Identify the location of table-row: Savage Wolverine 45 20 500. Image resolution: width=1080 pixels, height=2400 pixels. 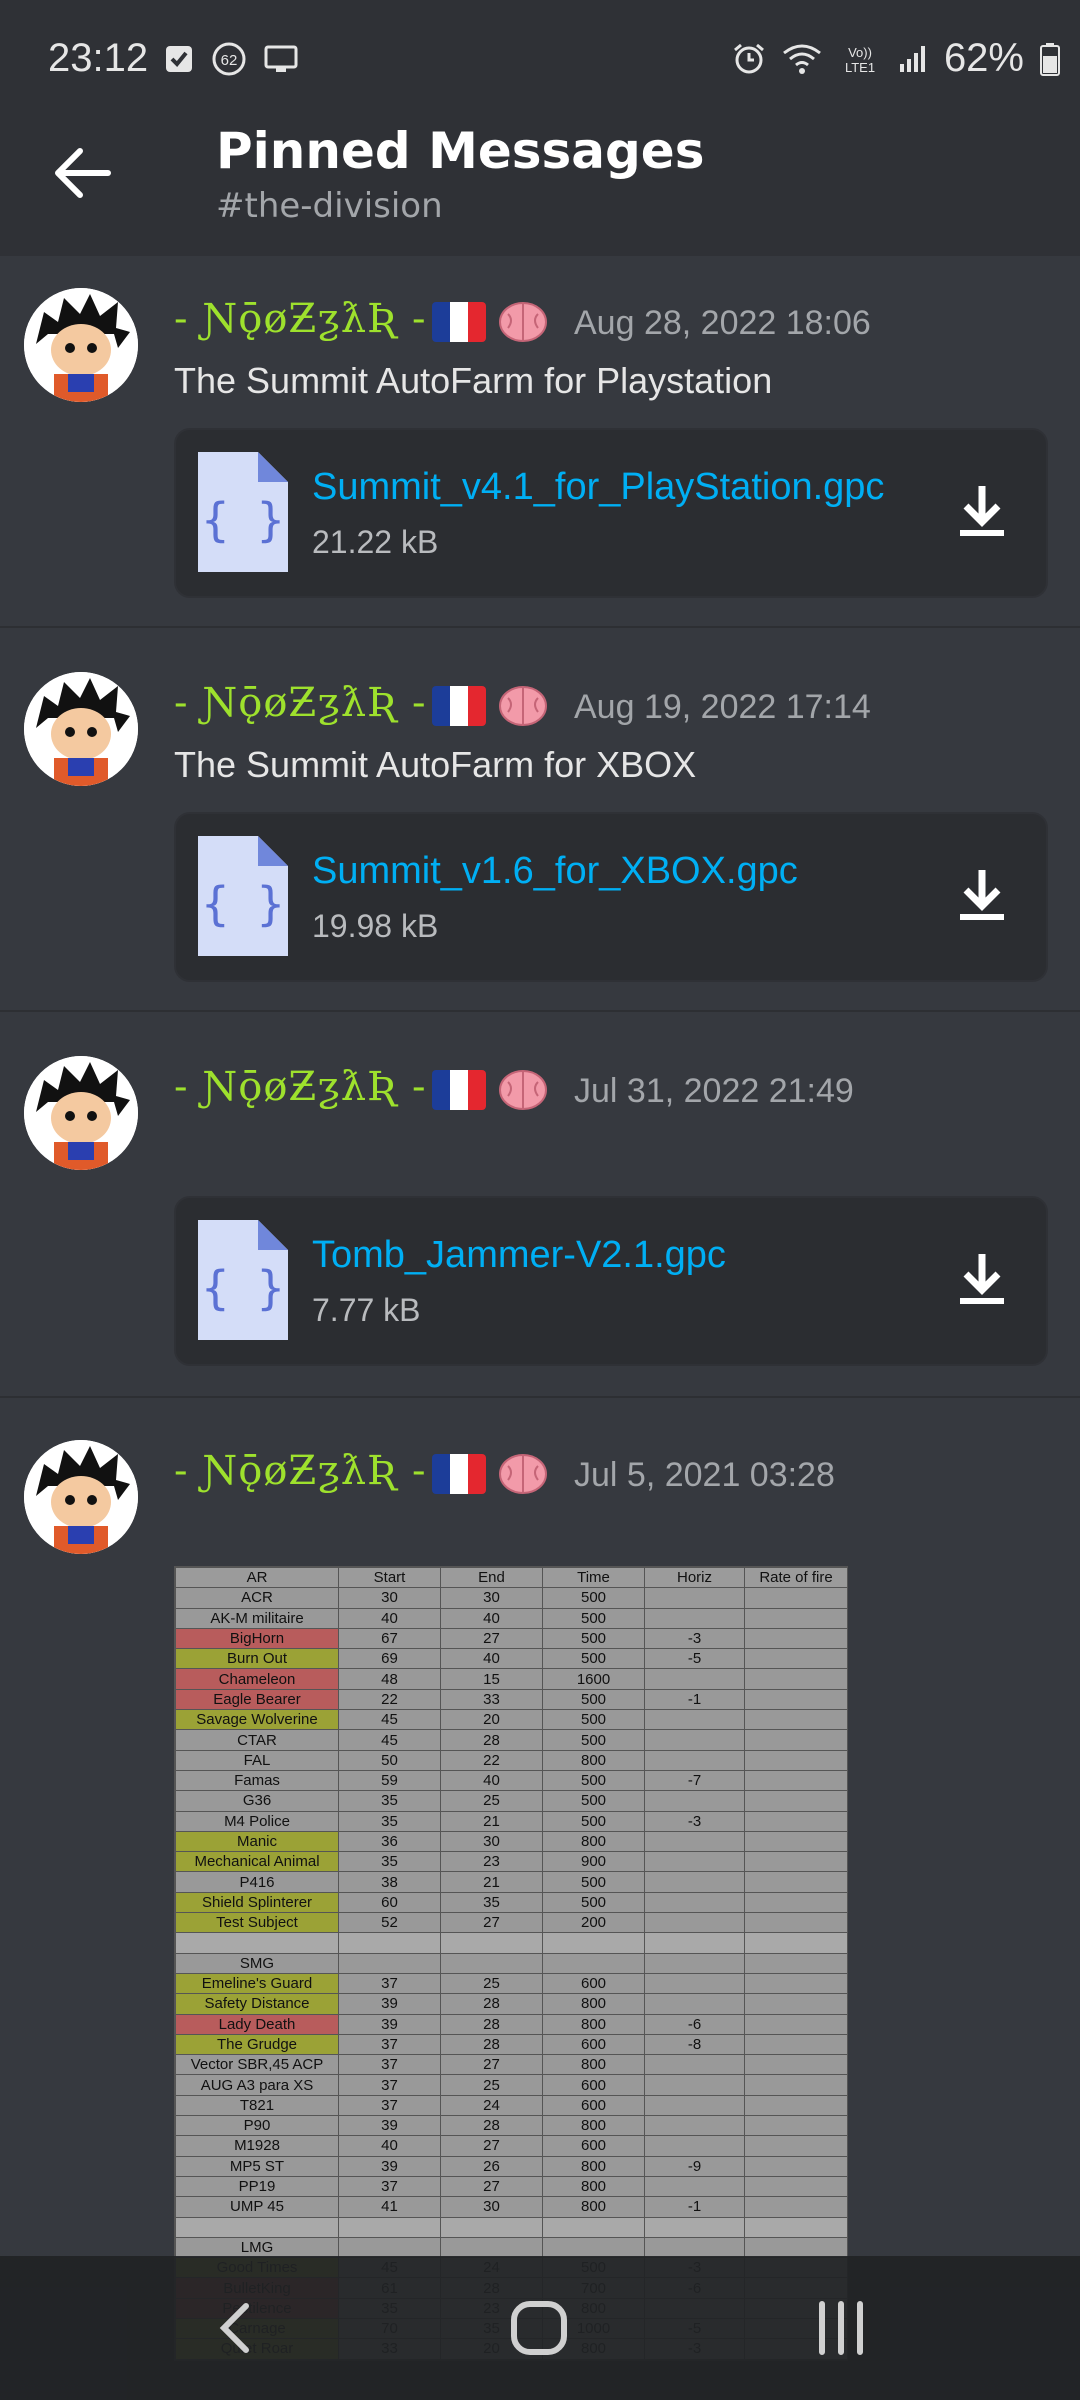
(511, 1720).